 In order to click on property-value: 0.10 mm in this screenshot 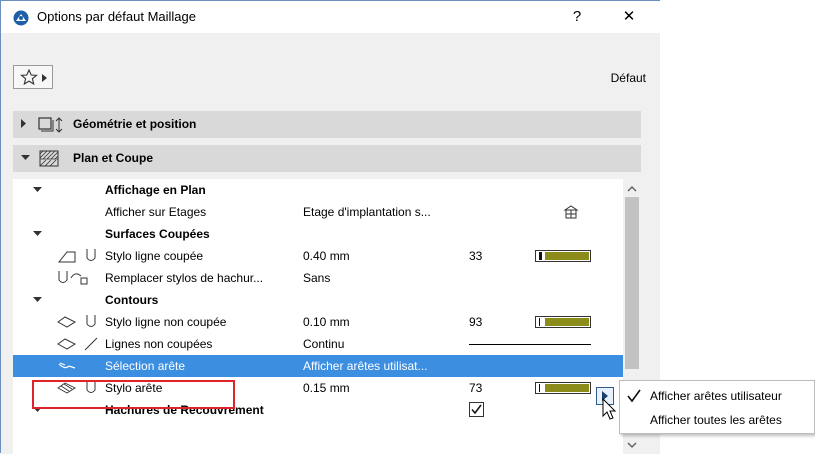, I will do `click(326, 322)`.